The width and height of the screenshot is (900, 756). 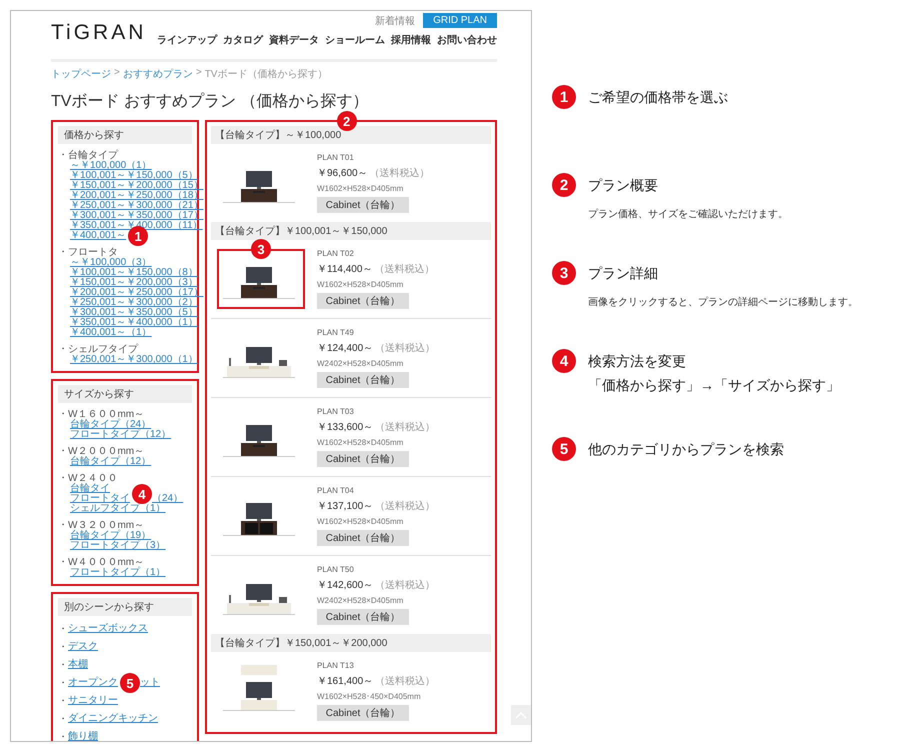 I want to click on filter-link: ￥150,001～￥200,000（3）, so click(x=134, y=283).